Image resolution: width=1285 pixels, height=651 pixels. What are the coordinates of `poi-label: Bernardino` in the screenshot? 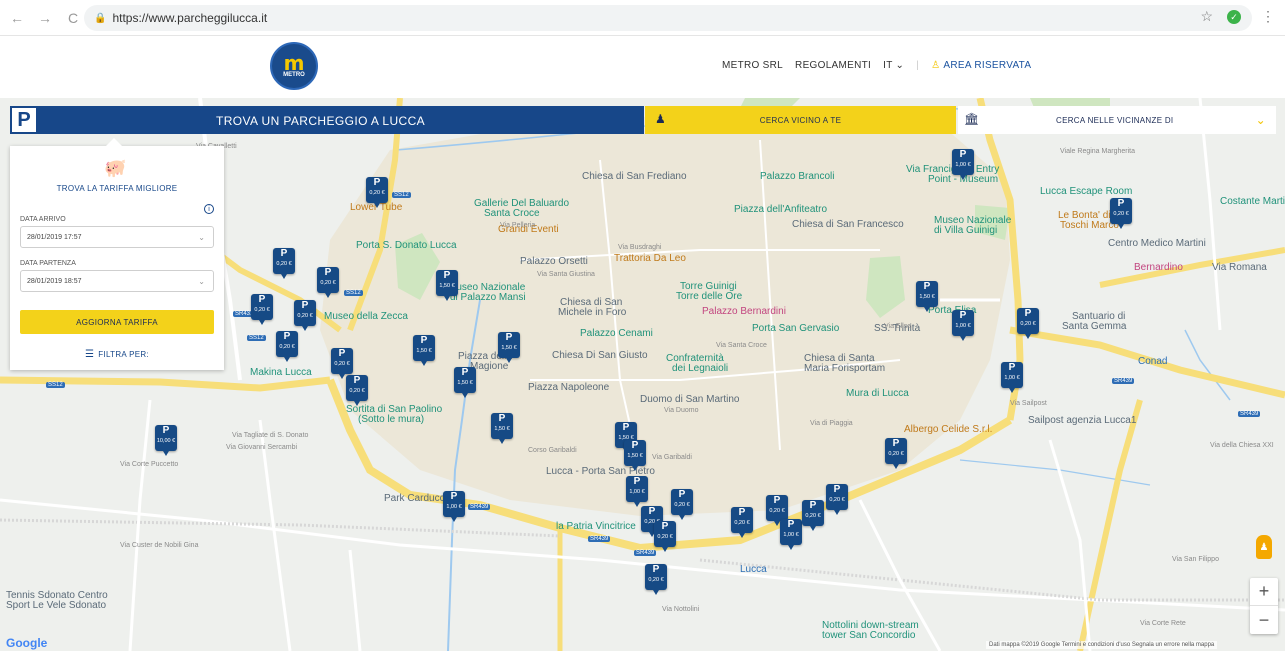 It's located at (1158, 267).